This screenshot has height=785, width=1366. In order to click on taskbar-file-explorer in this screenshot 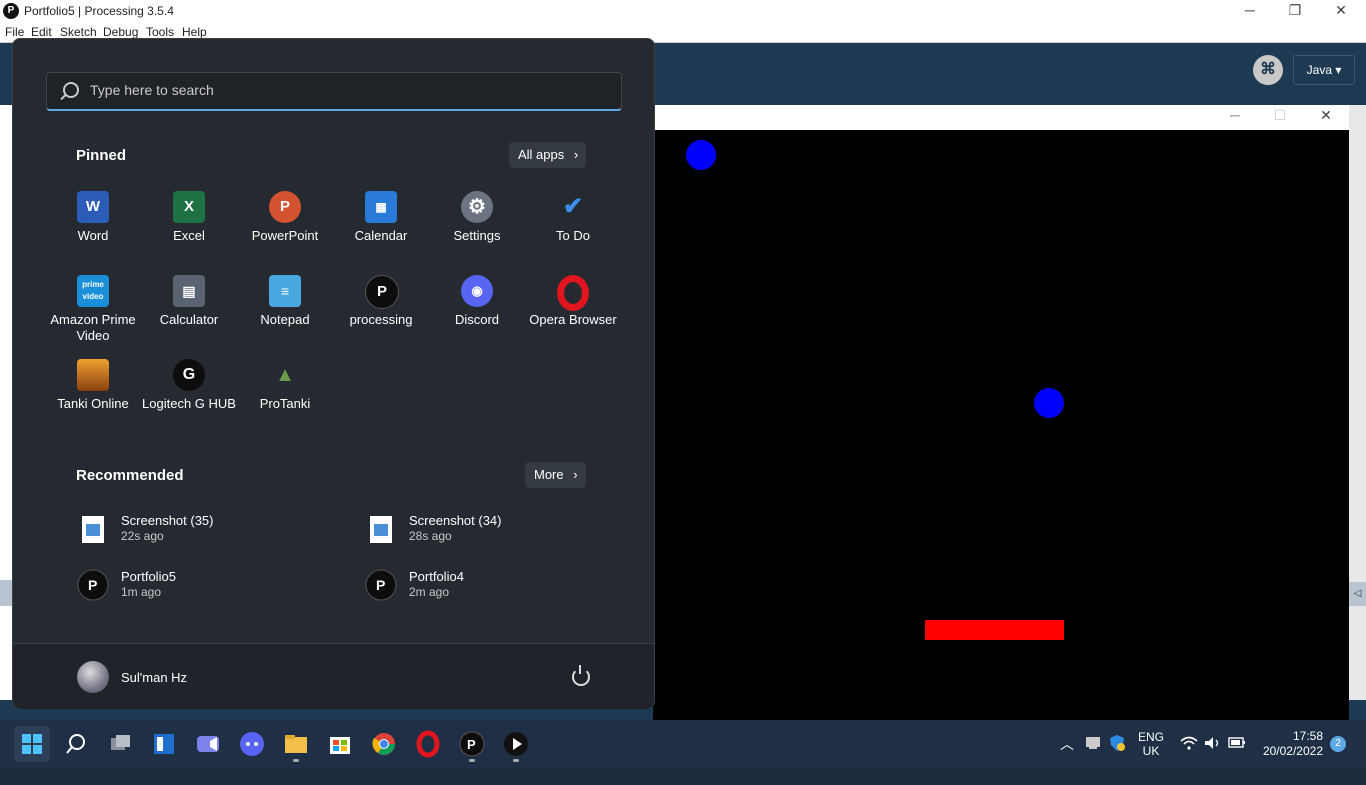, I will do `click(296, 744)`.